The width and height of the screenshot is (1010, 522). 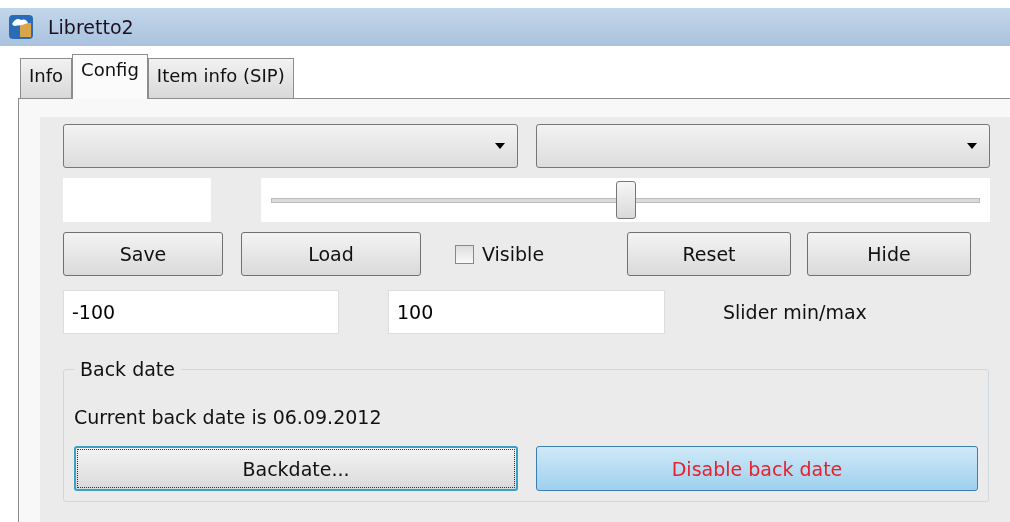 I want to click on app-icon, so click(x=21, y=27).